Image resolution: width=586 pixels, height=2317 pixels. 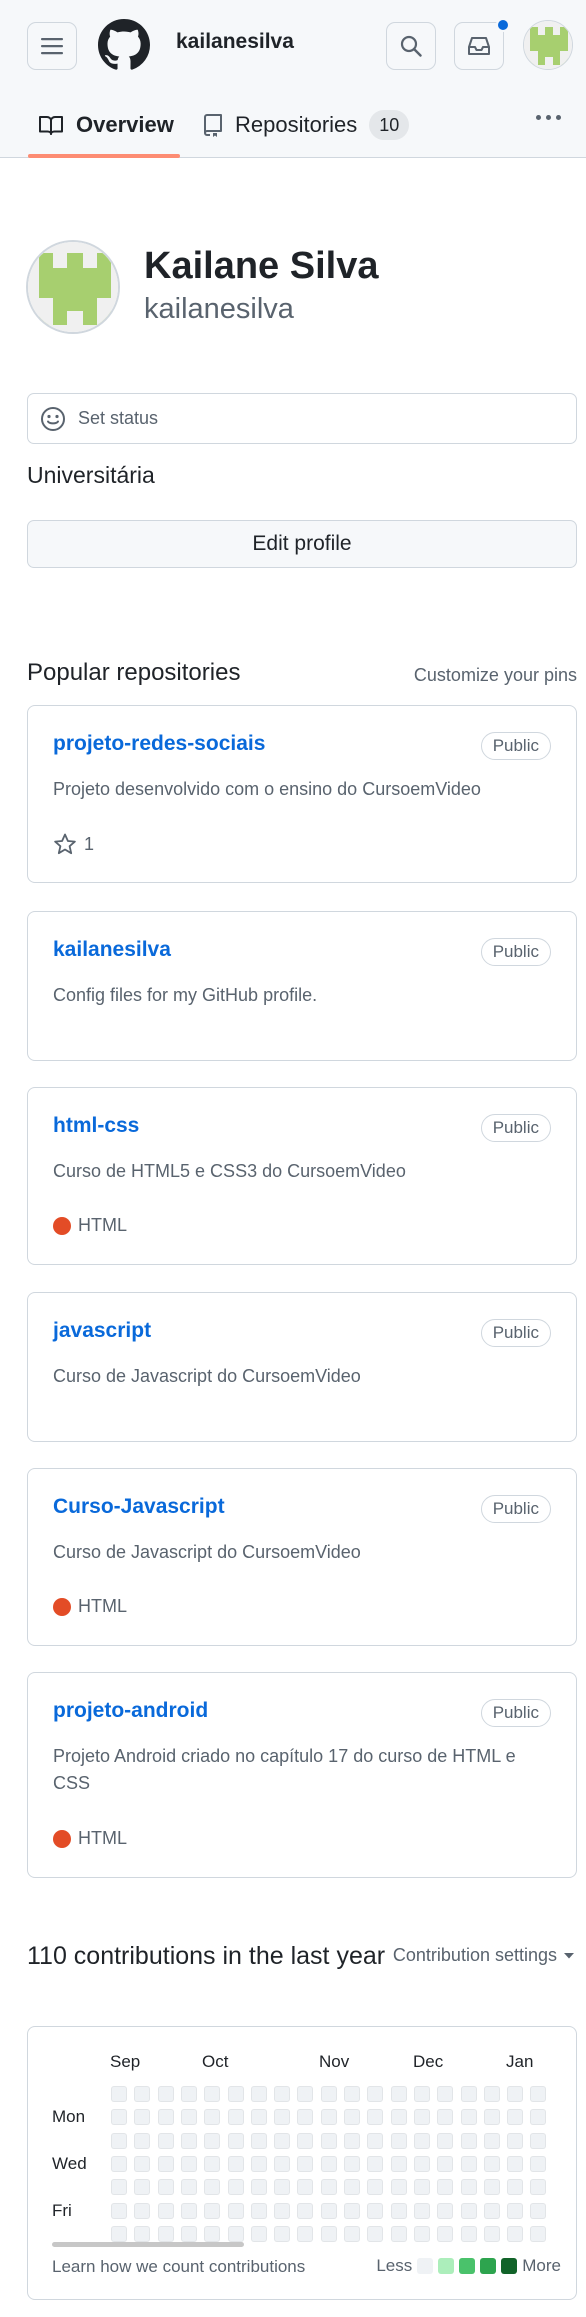 What do you see at coordinates (159, 744) in the screenshot?
I see `repo-name-link: projeto-redes-sociais` at bounding box center [159, 744].